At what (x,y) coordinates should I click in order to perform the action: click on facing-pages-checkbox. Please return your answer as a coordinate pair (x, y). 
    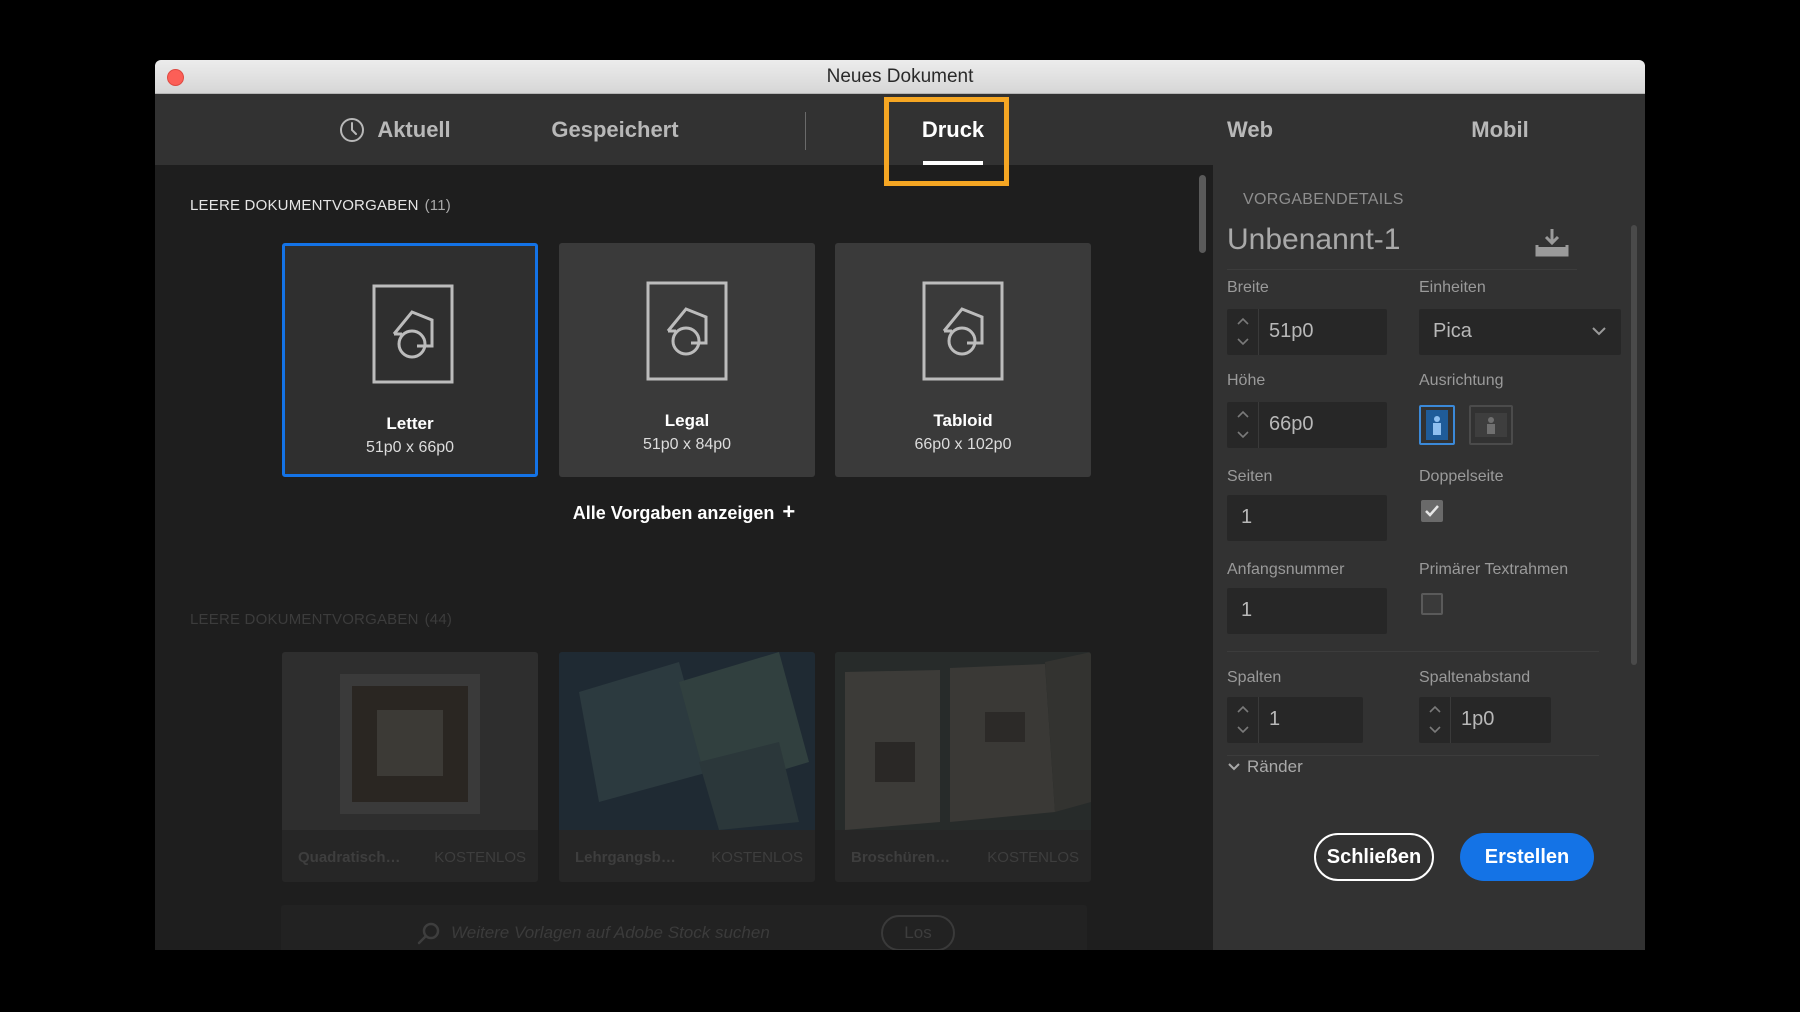
    Looking at the image, I should click on (1432, 511).